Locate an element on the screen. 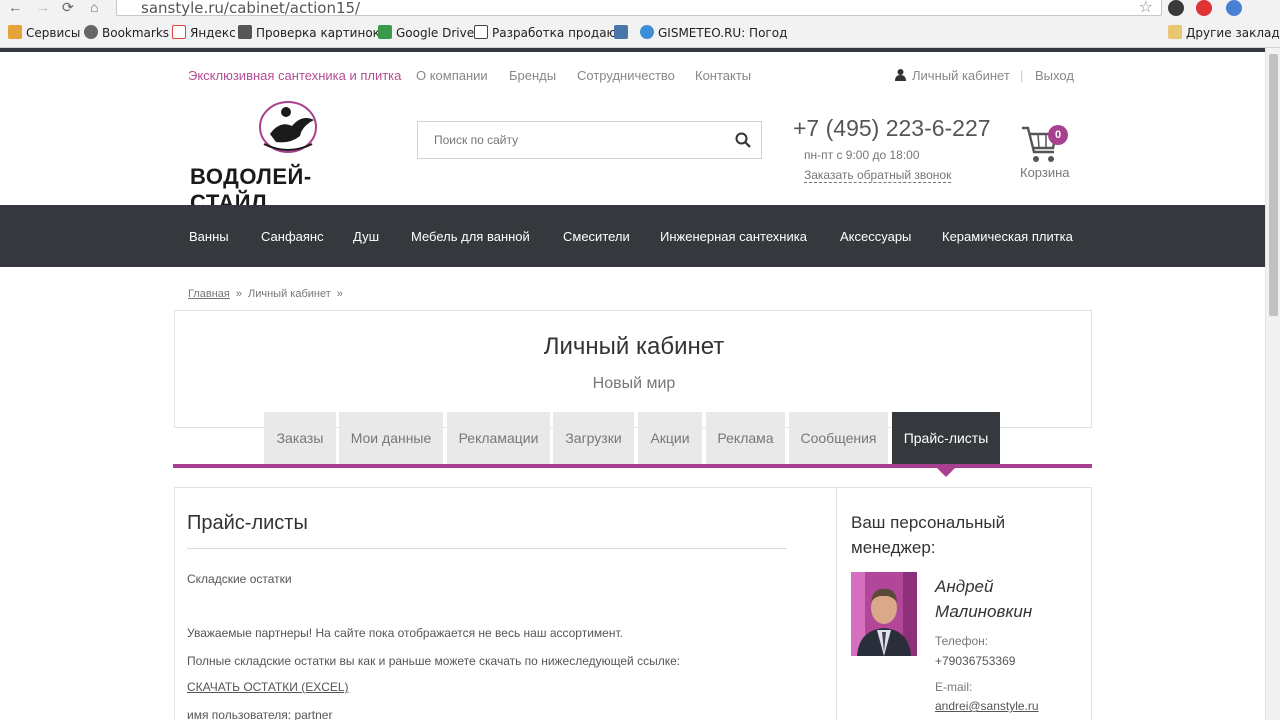  site-search is located at coordinates (589, 140).